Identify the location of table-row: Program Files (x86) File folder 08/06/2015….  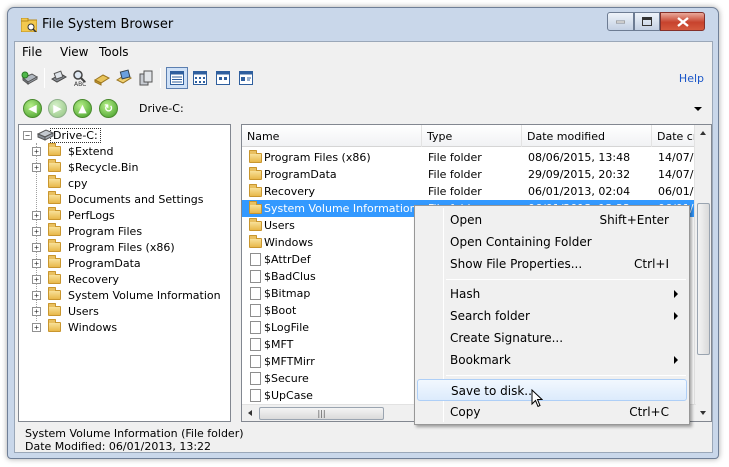
(469, 157).